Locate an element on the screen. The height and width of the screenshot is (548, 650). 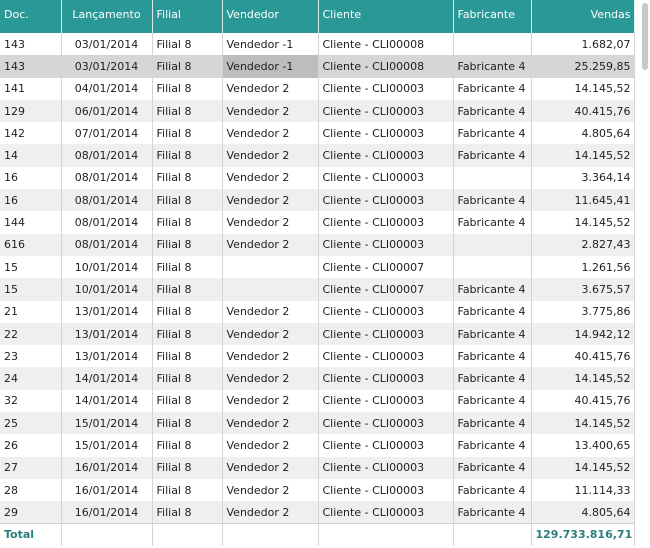
cell-vendas: 3.775,86 is located at coordinates (583, 311).